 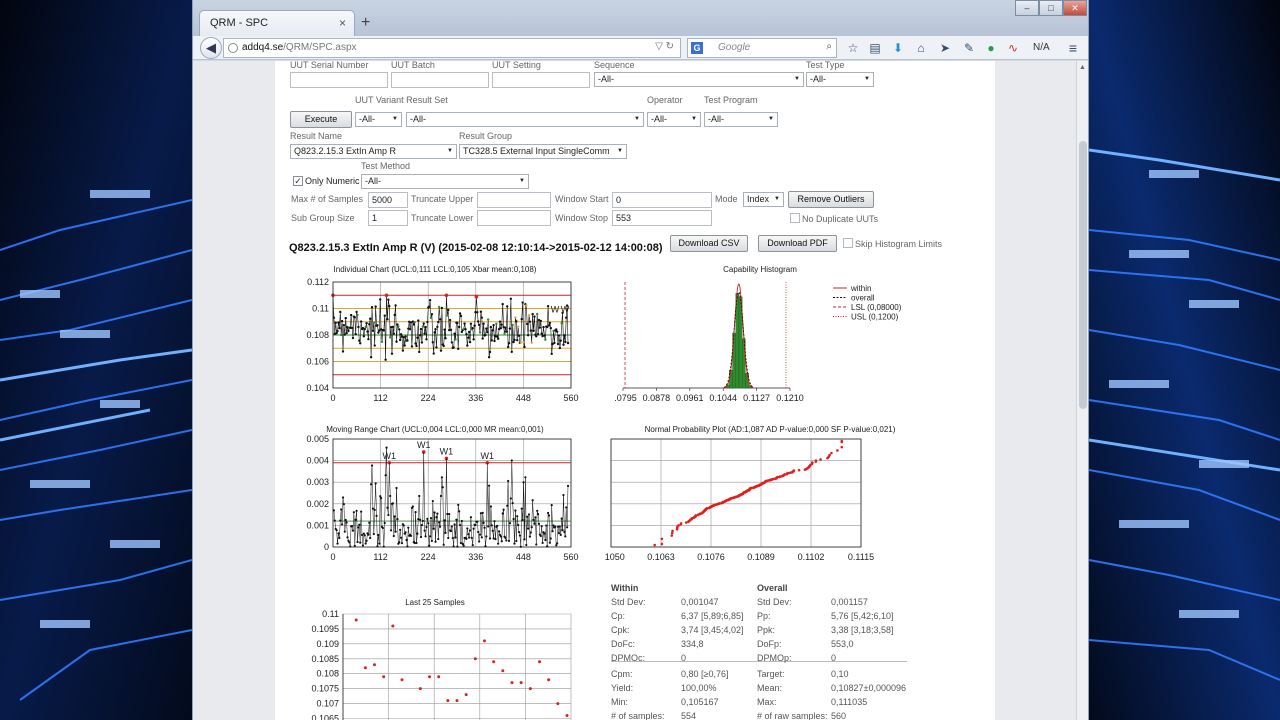 What do you see at coordinates (848, 243) in the screenshot?
I see `skip-histogram-checkbox` at bounding box center [848, 243].